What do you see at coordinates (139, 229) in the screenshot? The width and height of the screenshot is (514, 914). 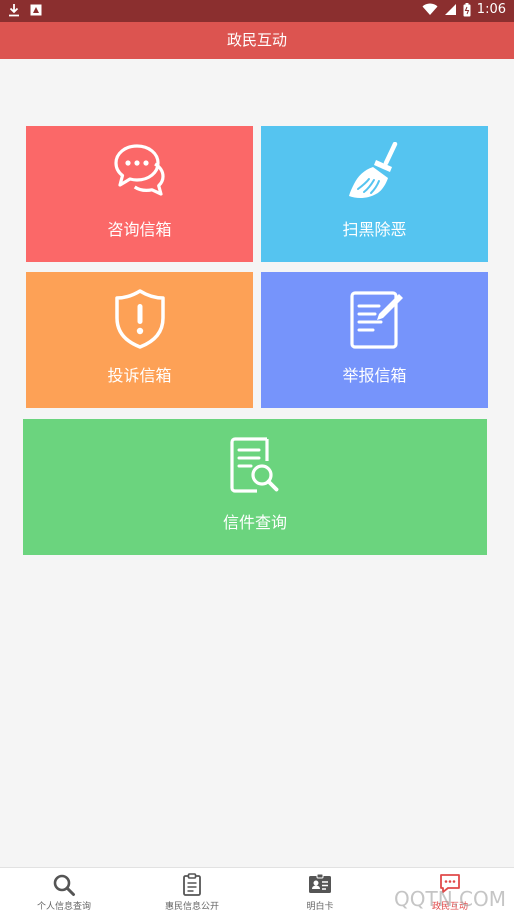 I see `tile-label: 咨询信箱` at bounding box center [139, 229].